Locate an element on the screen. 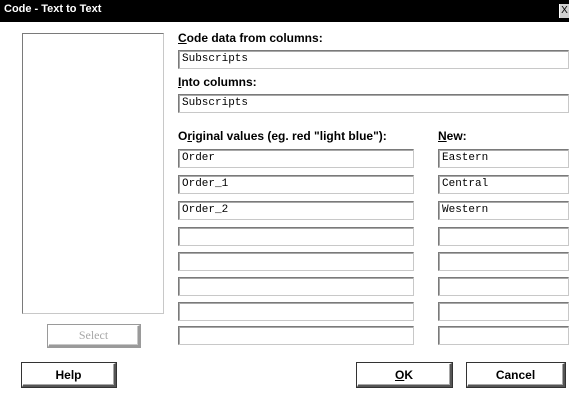  original-value-input: Order is located at coordinates (296, 158).